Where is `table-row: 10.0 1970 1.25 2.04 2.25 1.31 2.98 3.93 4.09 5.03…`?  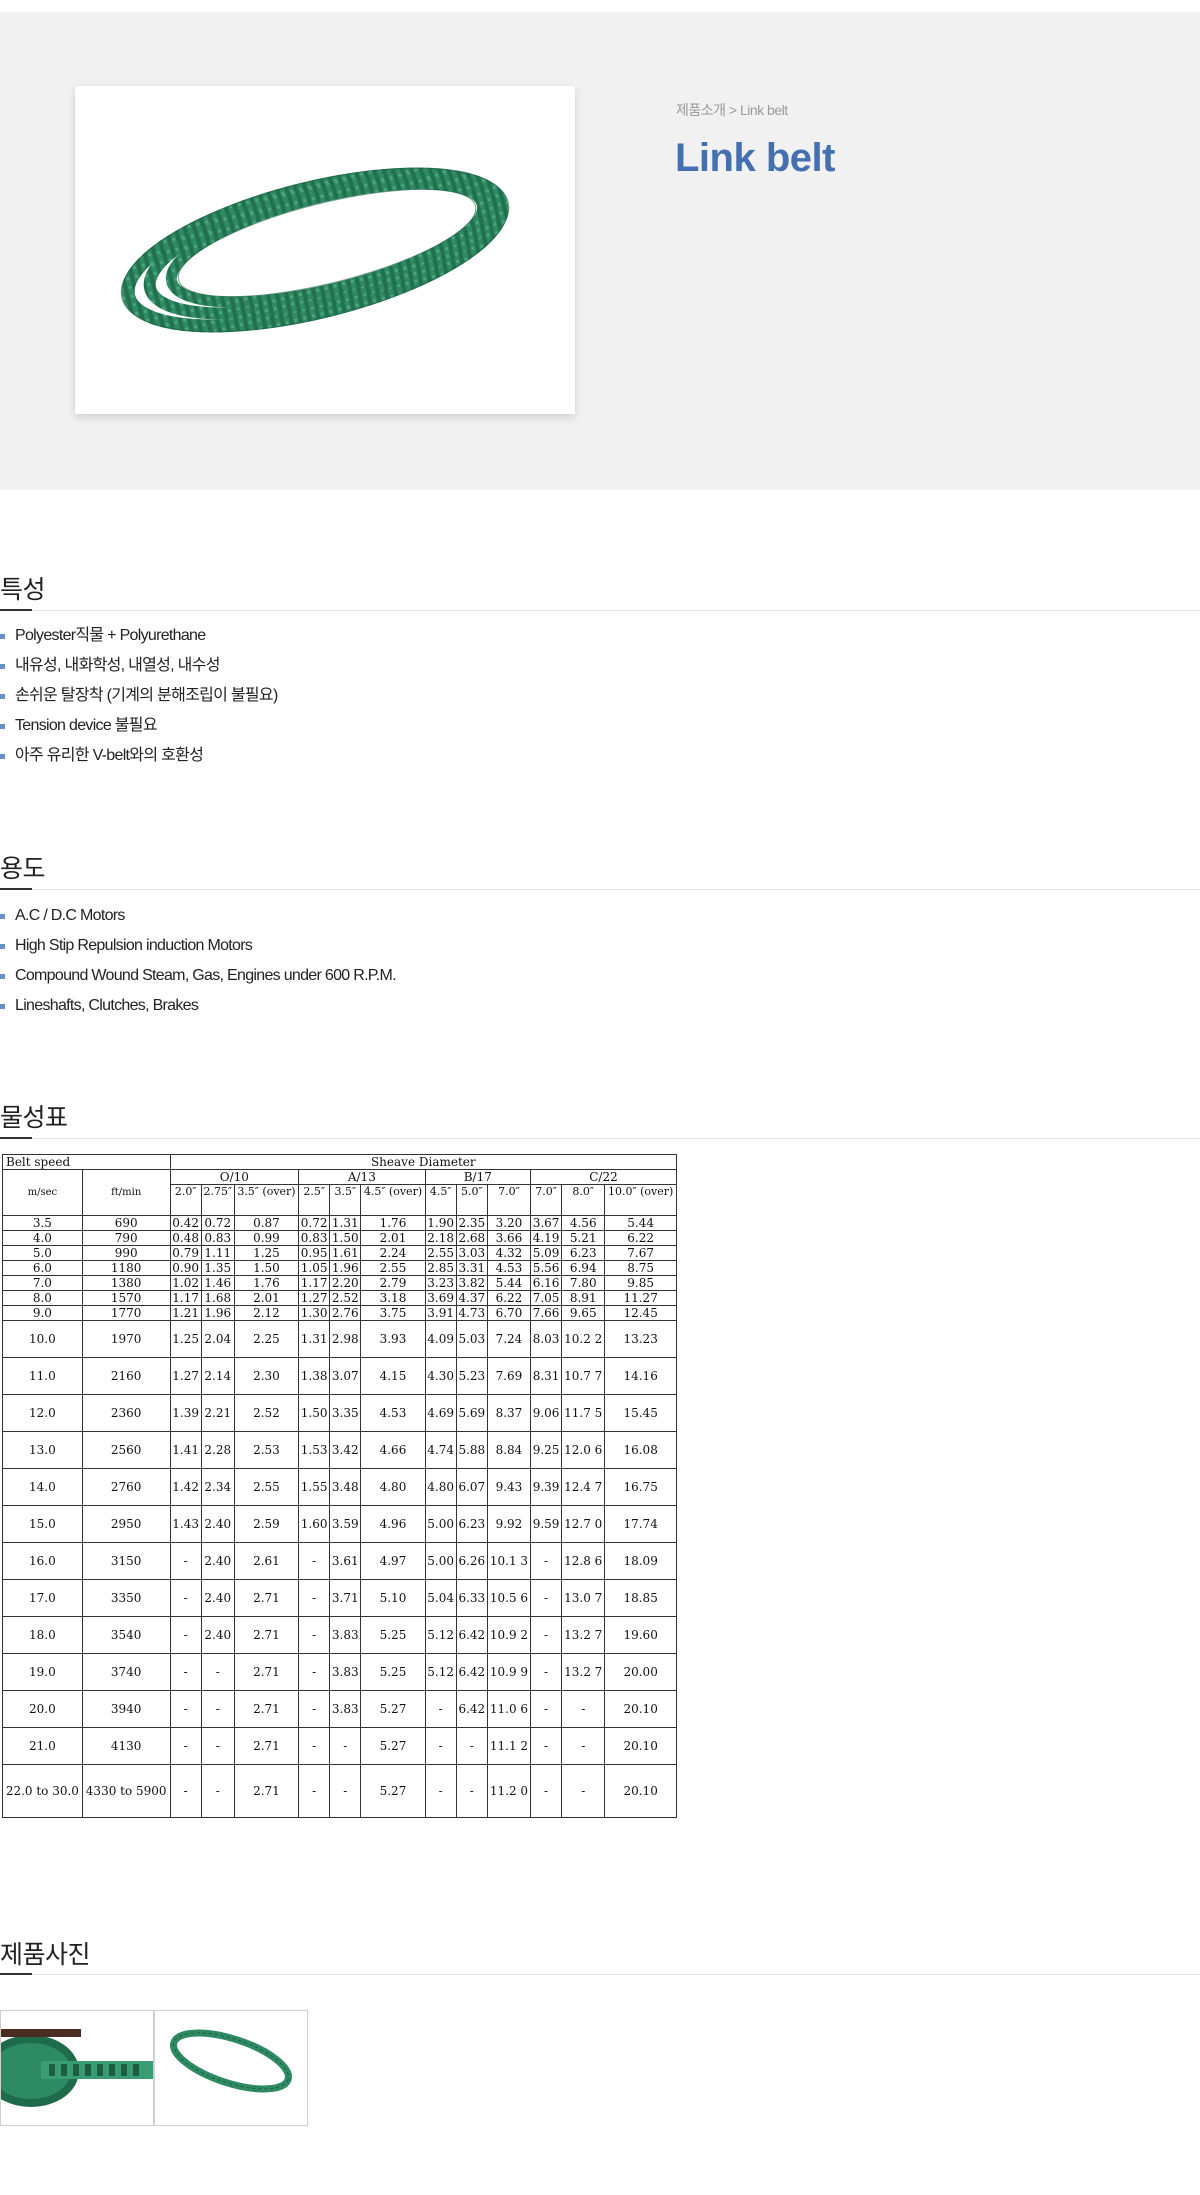
table-row: 10.0 1970 1.25 2.04 2.25 1.31 2.98 3.93 4.09 5.03… is located at coordinates (339, 1339).